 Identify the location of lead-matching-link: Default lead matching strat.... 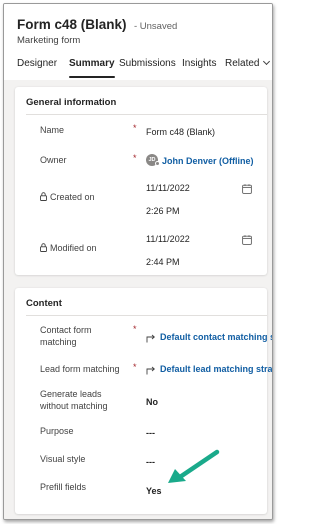
(216, 369).